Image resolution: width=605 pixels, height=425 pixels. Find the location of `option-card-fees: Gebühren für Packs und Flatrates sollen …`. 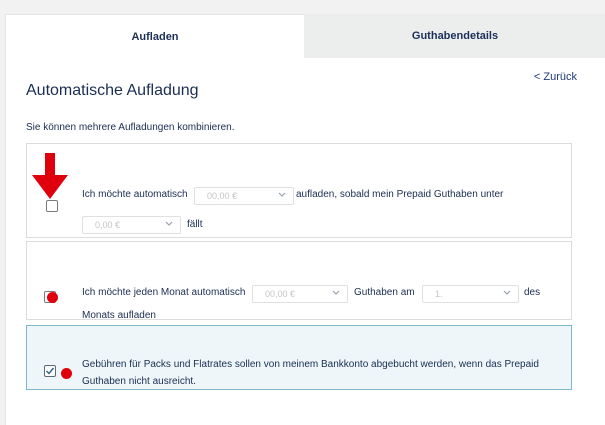

option-card-fees: Gebühren für Packs und Flatrates sollen … is located at coordinates (299, 357).